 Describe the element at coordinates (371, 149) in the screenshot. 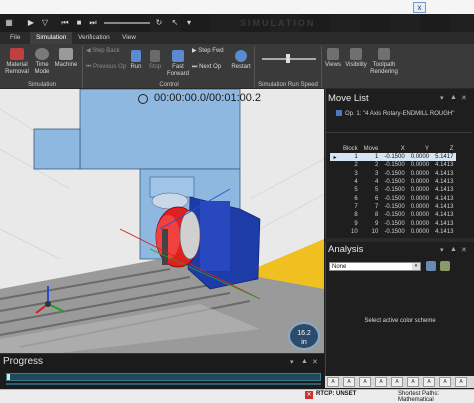

I see `col-move: Move` at that location.